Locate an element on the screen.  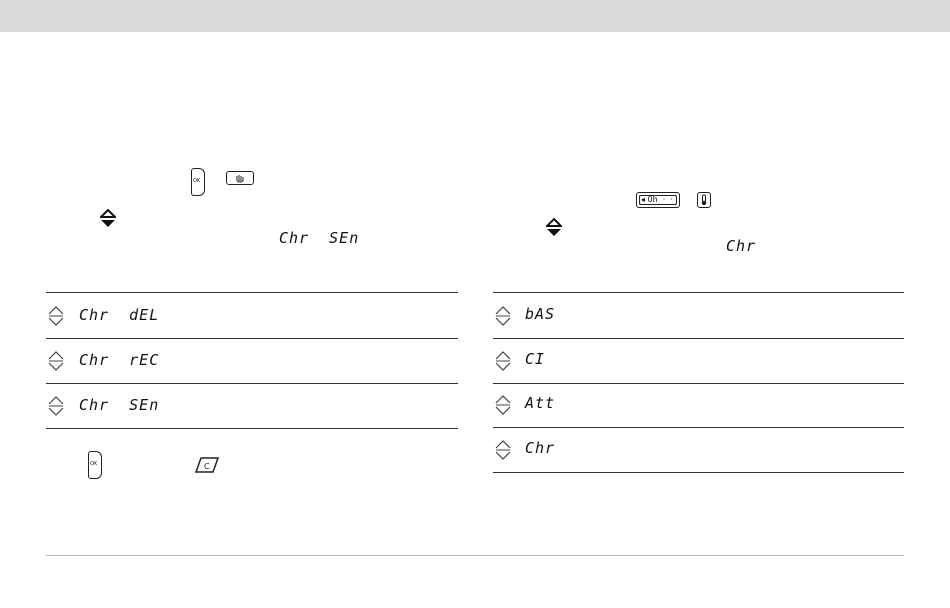
row-label: bAS is located at coordinates (540, 314).